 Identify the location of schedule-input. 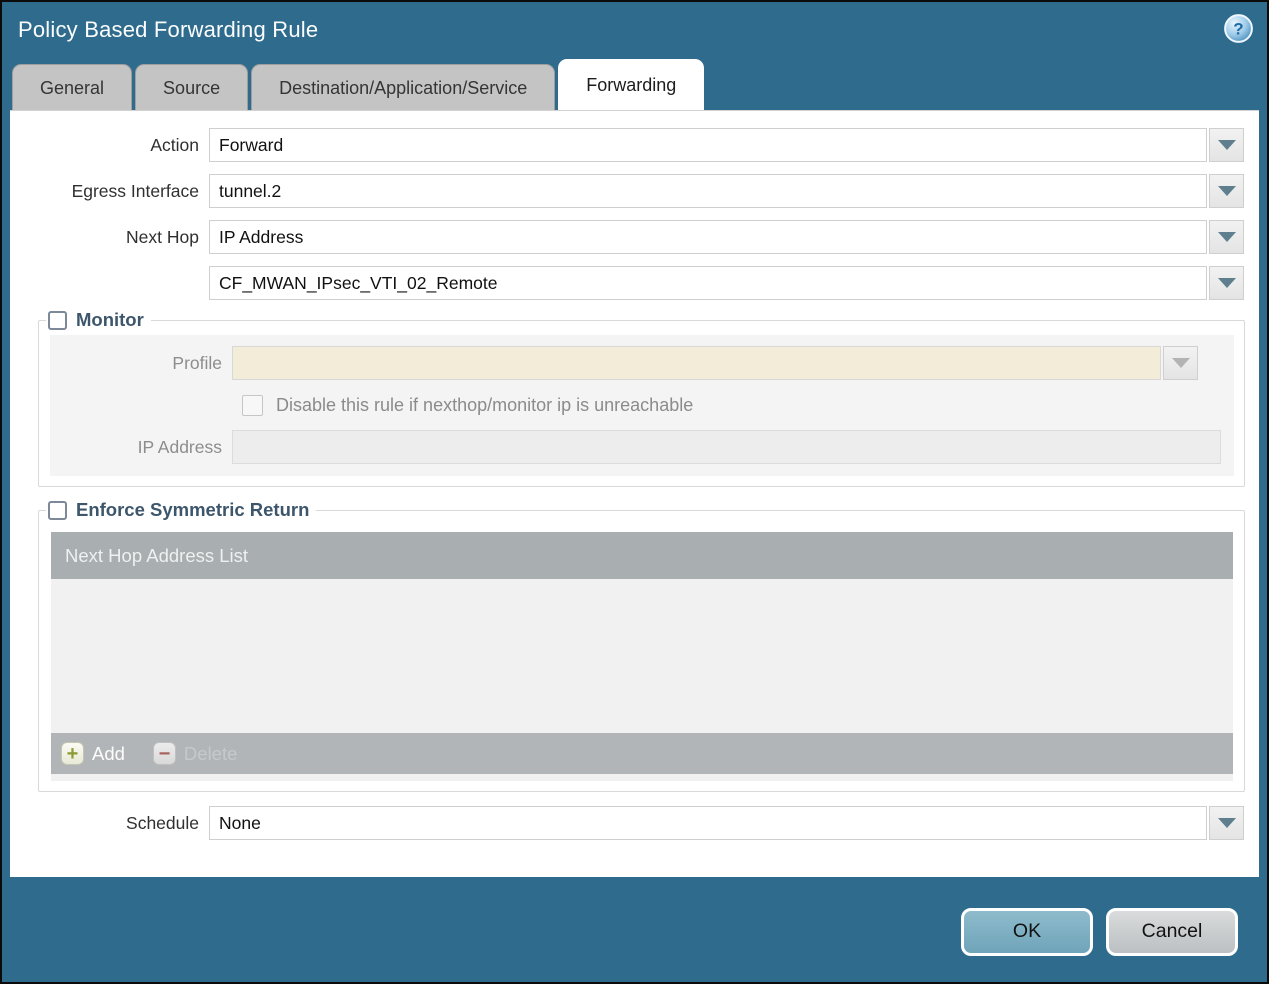
(708, 823).